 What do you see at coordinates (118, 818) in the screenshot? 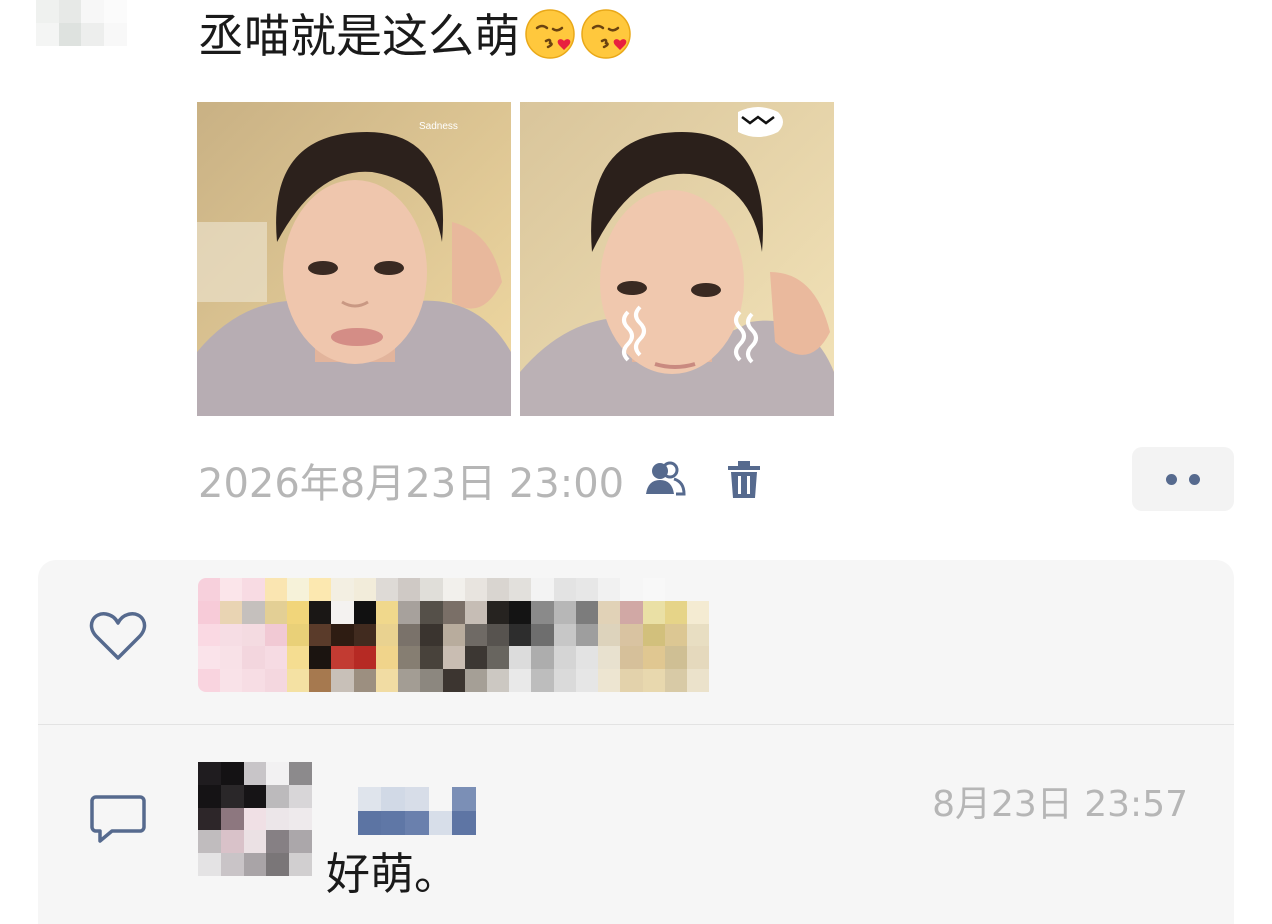
I see `comment-bubble-icon` at bounding box center [118, 818].